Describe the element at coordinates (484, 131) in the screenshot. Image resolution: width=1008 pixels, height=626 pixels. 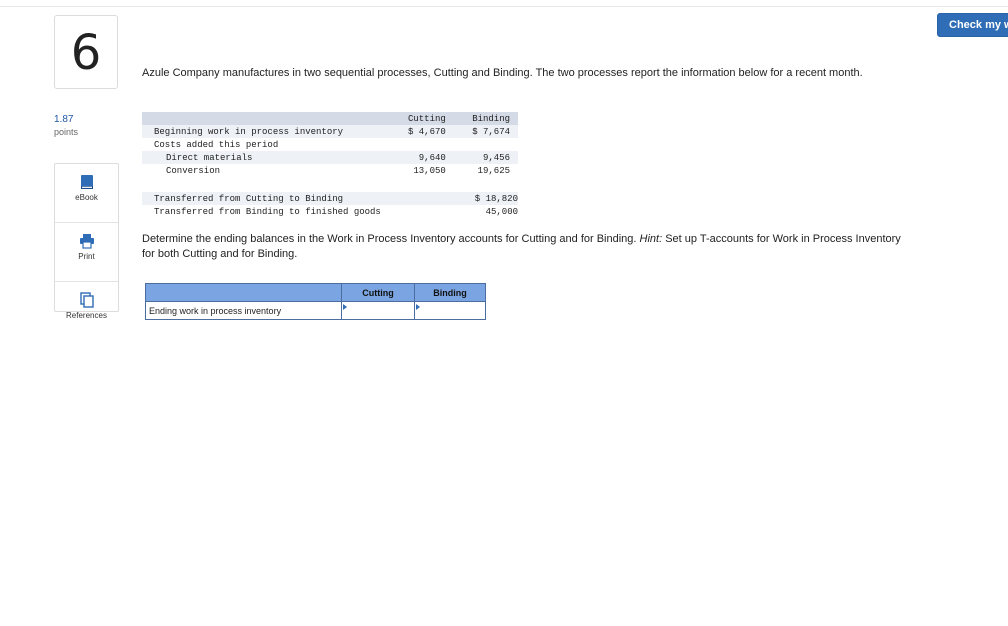
I see `binding-value: $ 7,674` at that location.